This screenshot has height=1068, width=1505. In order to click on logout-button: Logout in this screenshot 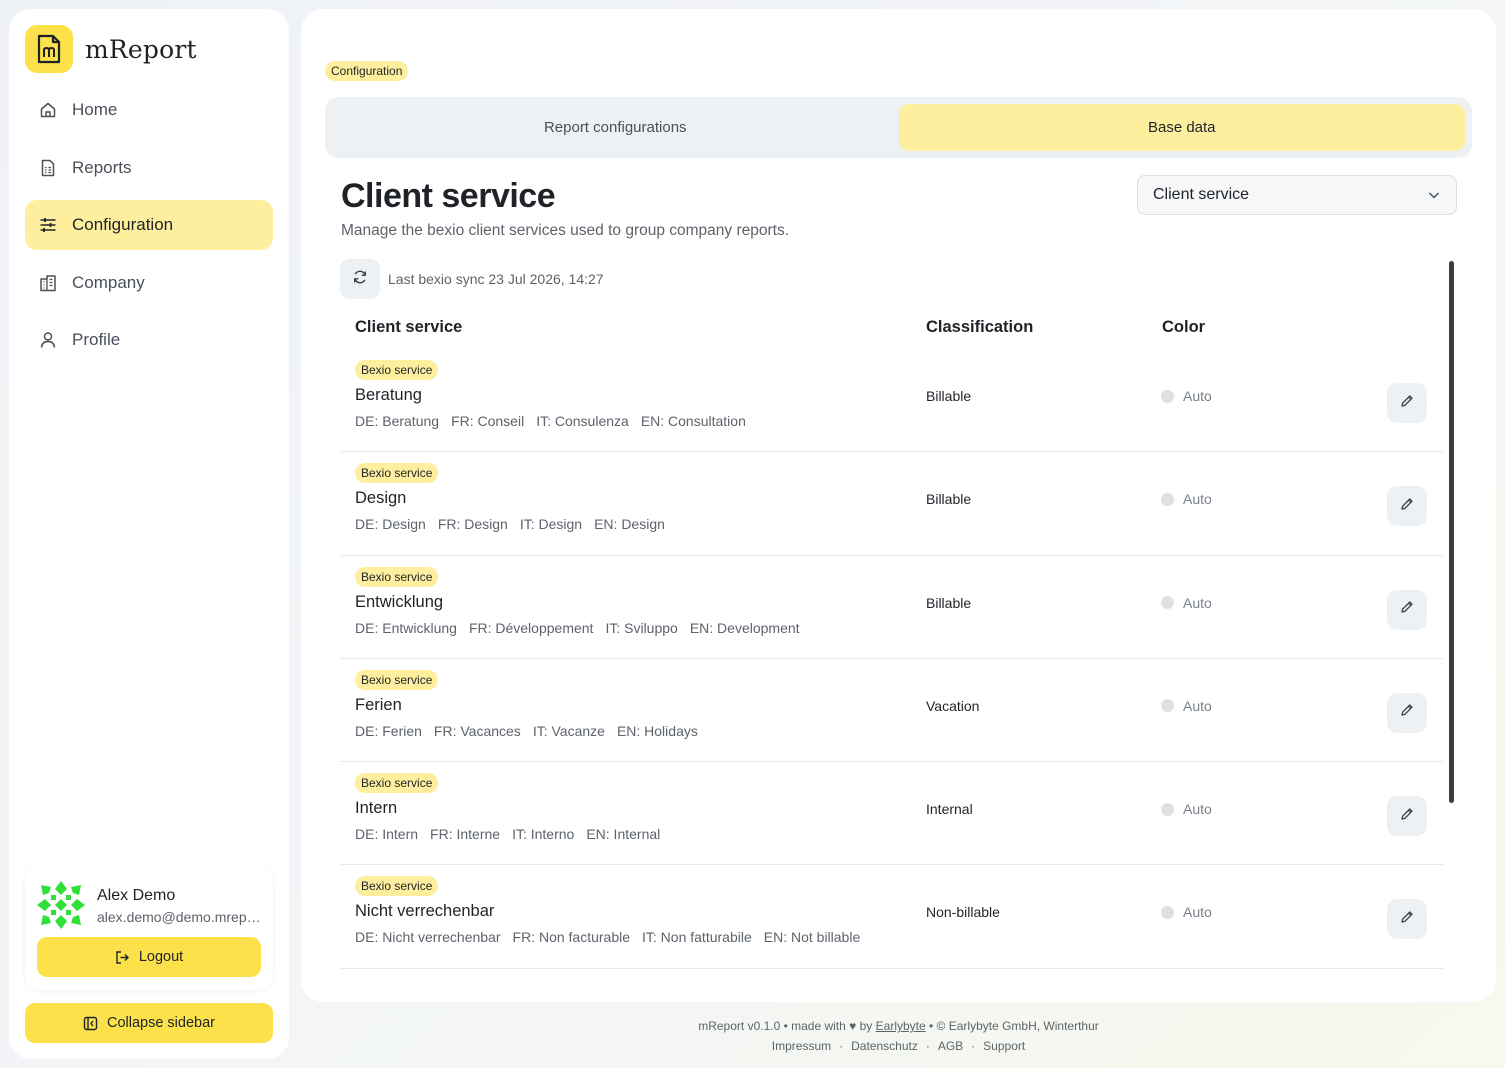, I will do `click(149, 957)`.